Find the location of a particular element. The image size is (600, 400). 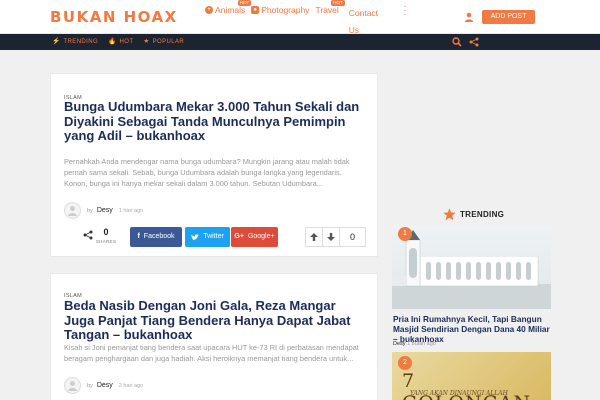

trending-thumbnail is located at coordinates (471, 267).